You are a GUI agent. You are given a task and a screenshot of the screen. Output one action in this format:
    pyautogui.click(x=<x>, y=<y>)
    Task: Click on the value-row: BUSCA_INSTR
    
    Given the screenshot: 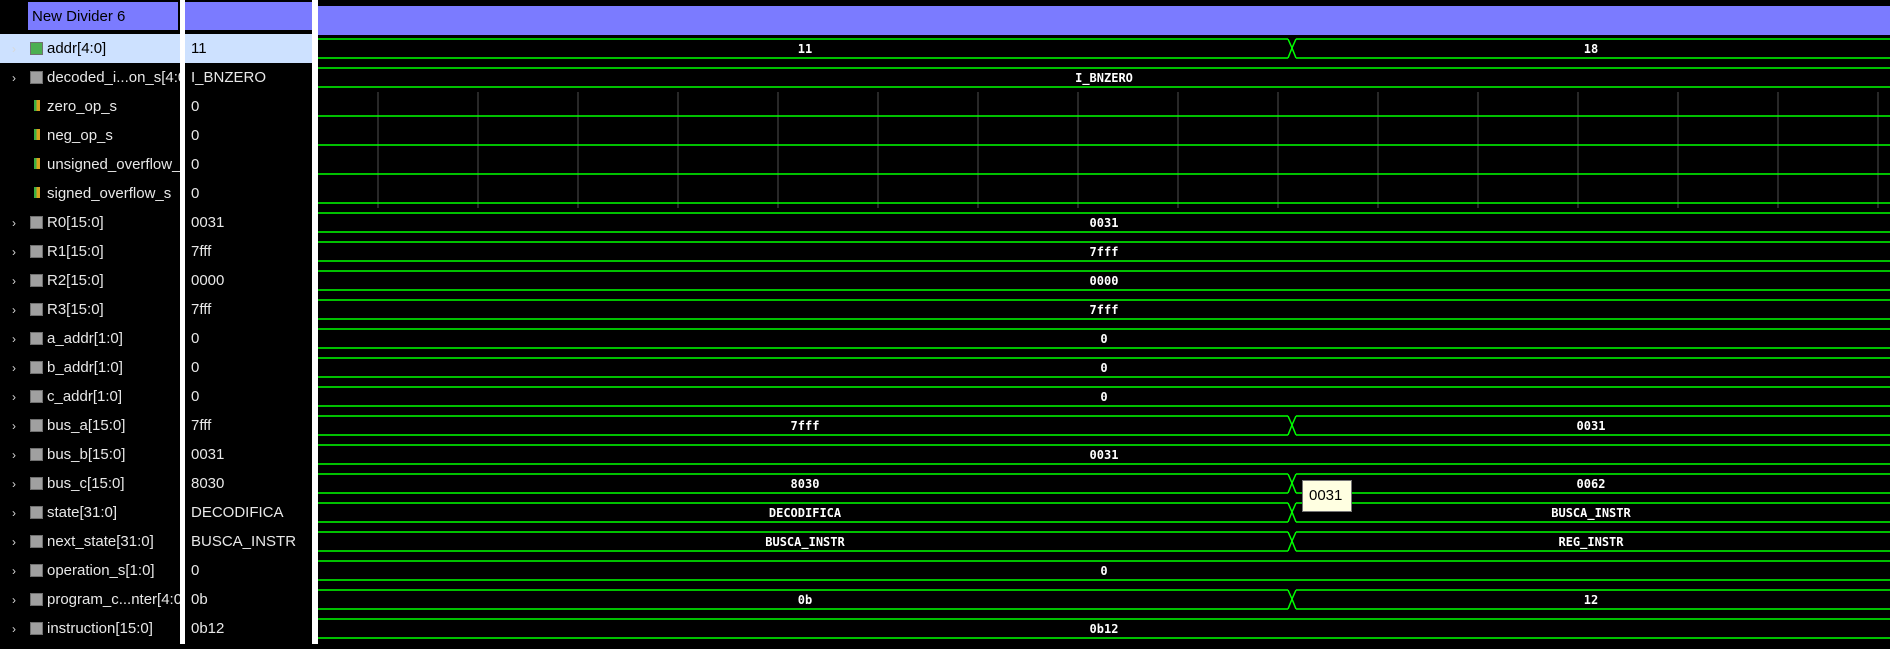 What is the action you would take?
    pyautogui.click(x=248, y=541)
    